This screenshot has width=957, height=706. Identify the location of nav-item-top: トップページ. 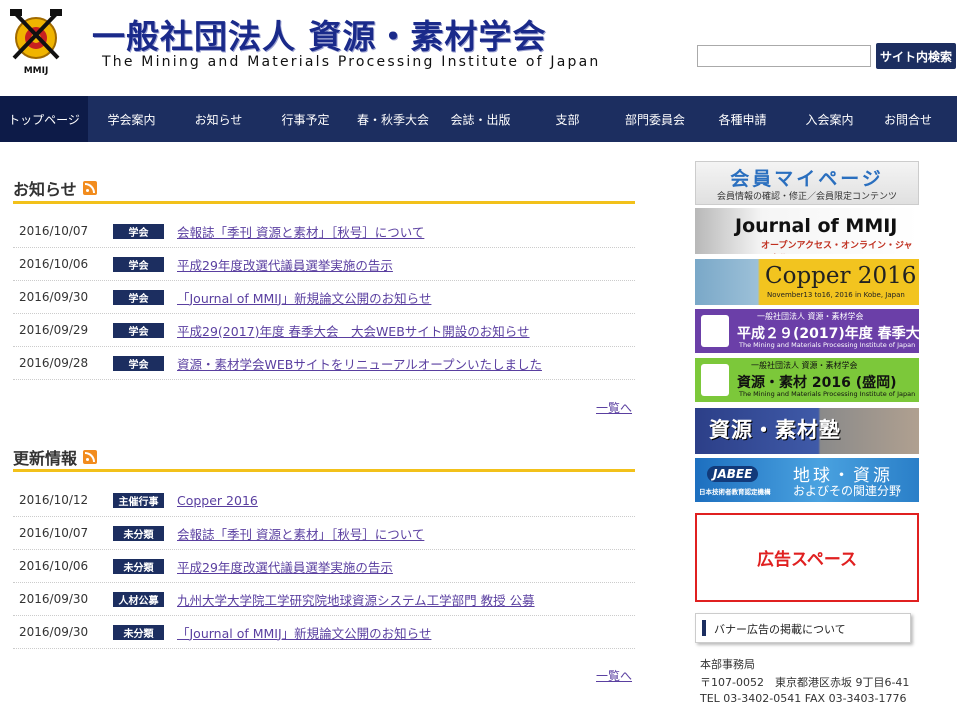
(44, 119).